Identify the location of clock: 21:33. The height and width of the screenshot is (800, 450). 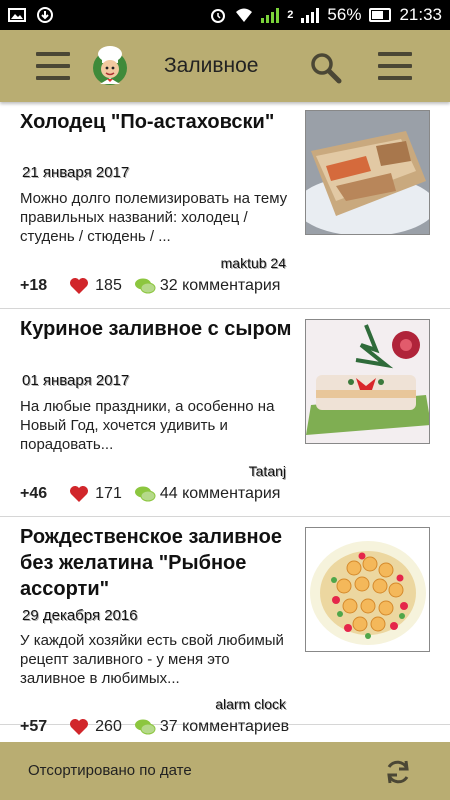
(420, 14).